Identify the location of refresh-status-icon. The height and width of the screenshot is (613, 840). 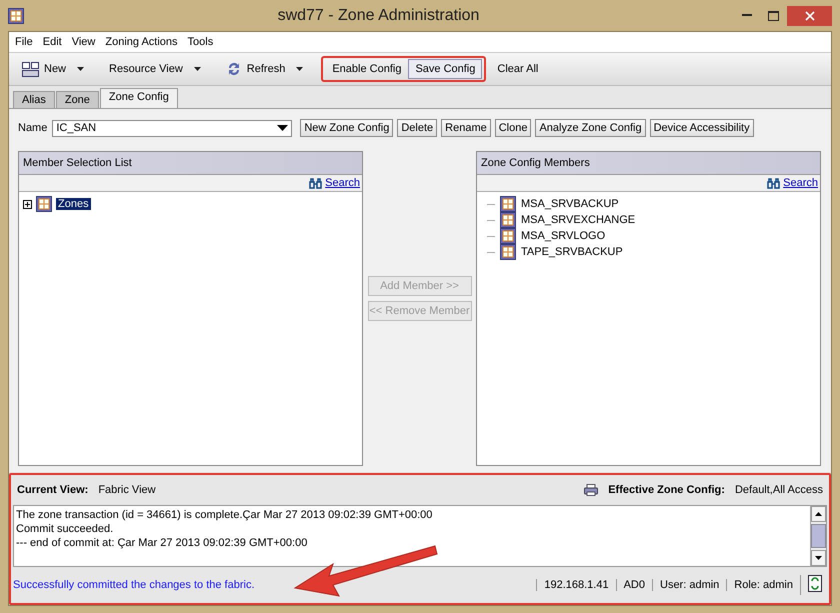
(815, 583).